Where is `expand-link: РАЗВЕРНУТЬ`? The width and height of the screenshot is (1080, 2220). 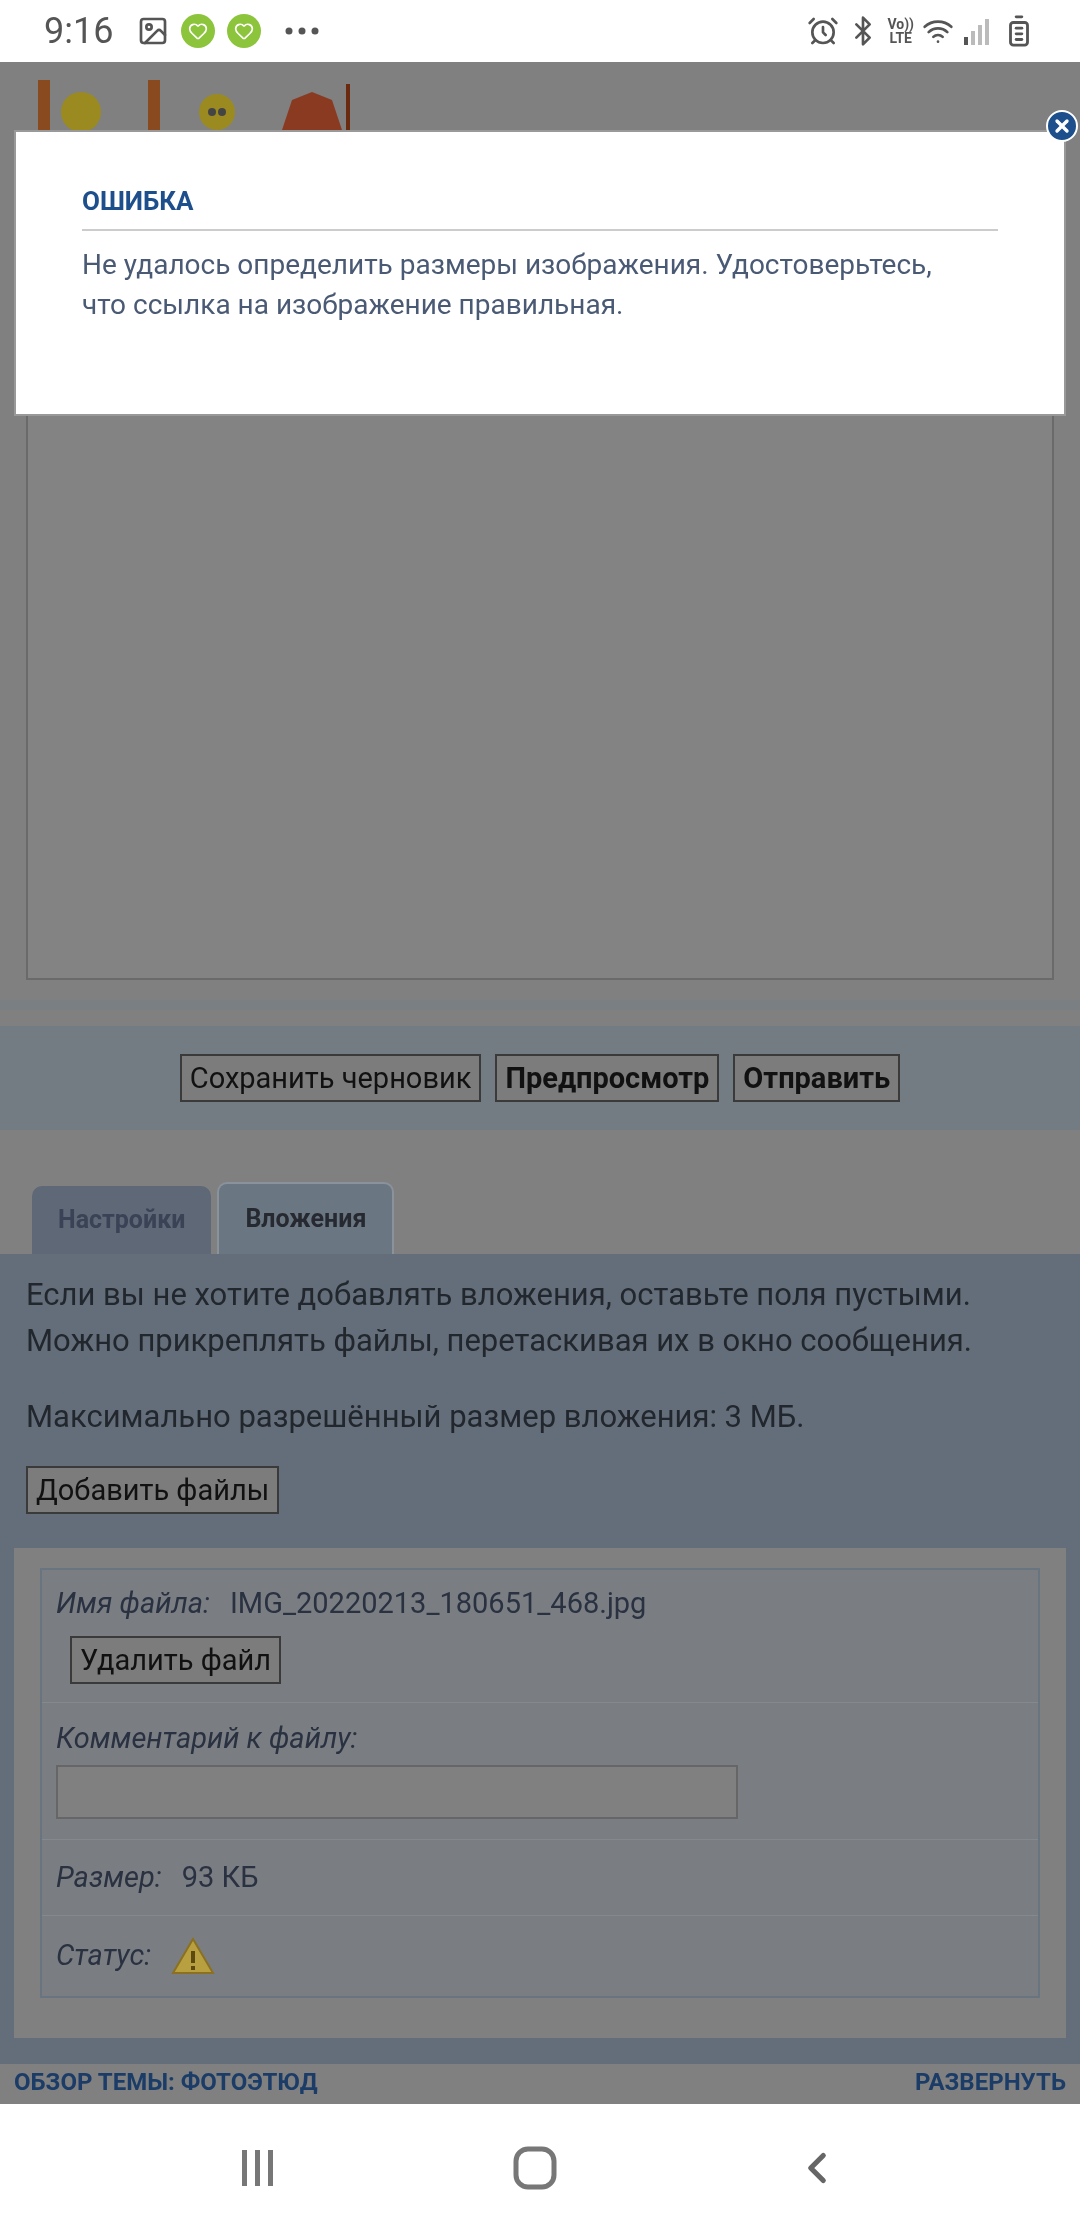 expand-link: РАЗВЕРНУТЬ is located at coordinates (990, 2081).